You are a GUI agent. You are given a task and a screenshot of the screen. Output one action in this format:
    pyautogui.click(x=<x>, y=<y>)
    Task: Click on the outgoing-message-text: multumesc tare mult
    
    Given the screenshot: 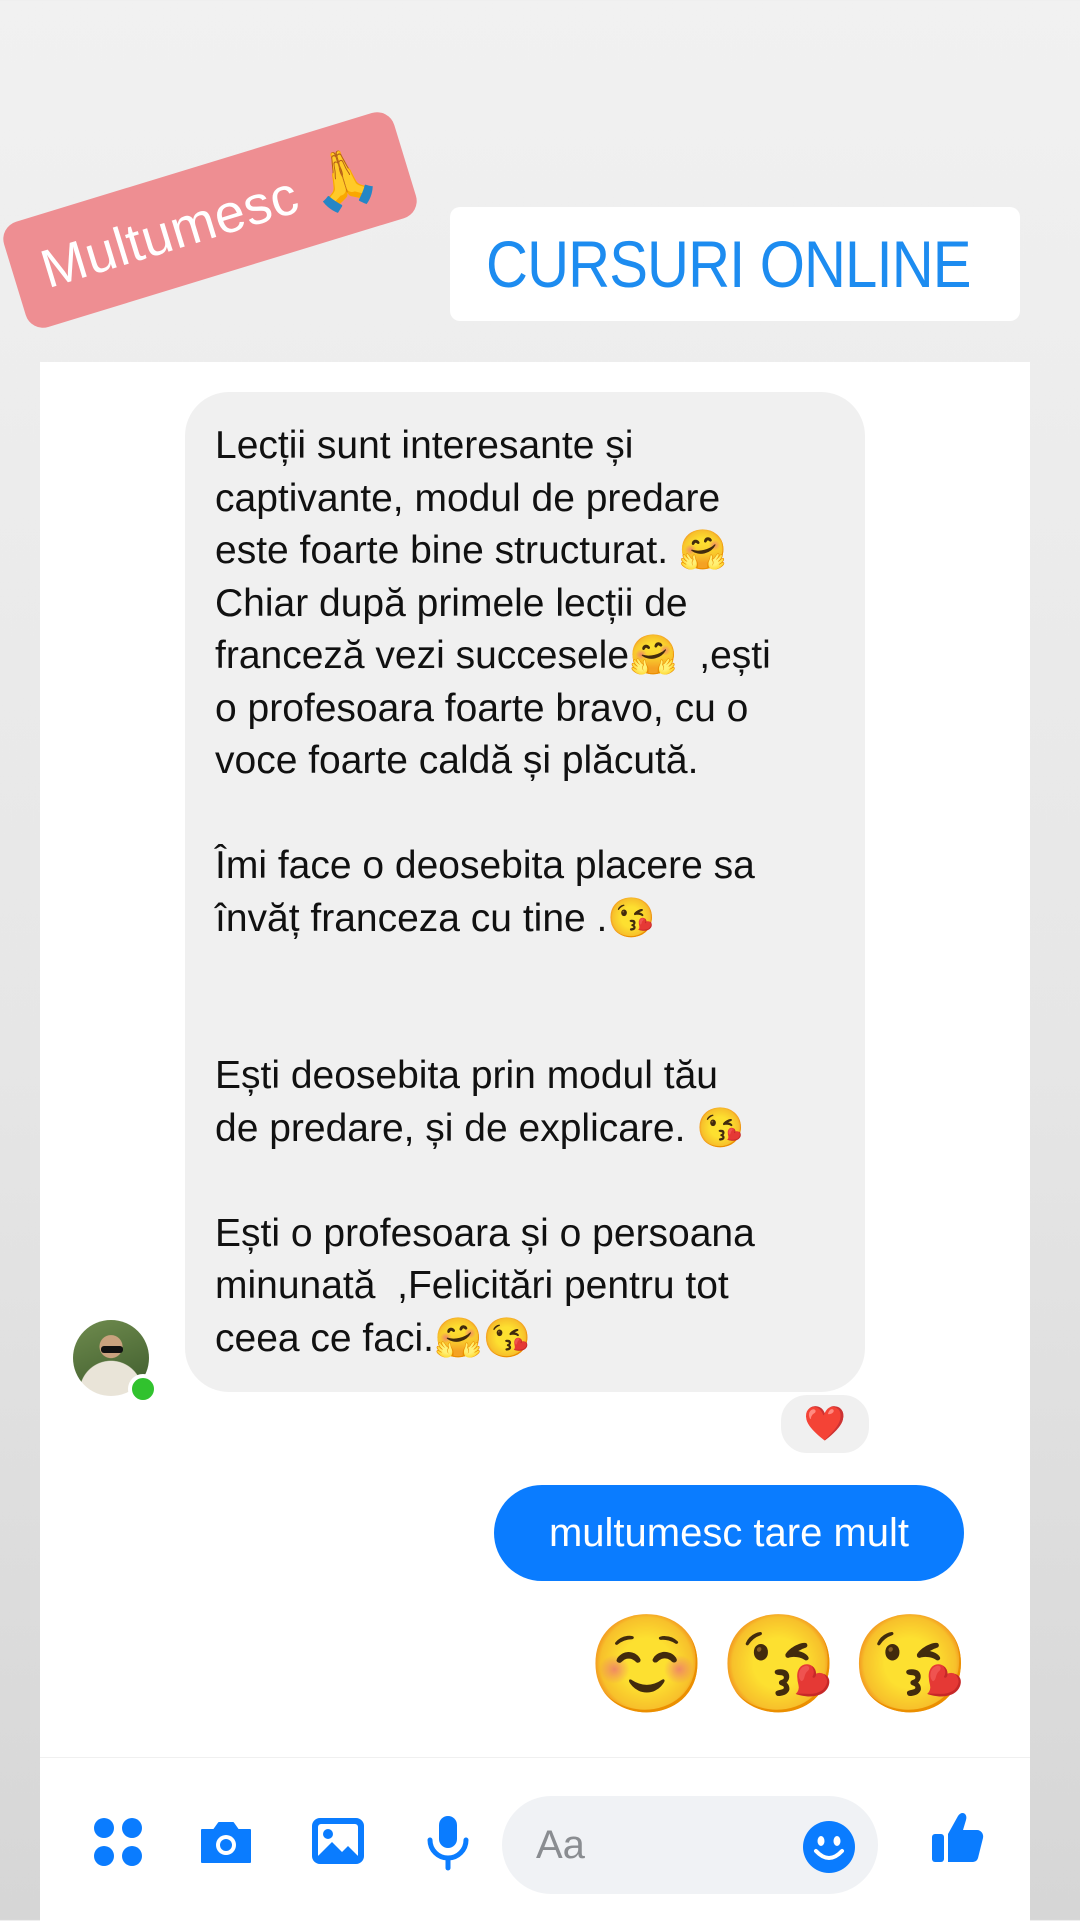 What is the action you would take?
    pyautogui.click(x=729, y=1532)
    